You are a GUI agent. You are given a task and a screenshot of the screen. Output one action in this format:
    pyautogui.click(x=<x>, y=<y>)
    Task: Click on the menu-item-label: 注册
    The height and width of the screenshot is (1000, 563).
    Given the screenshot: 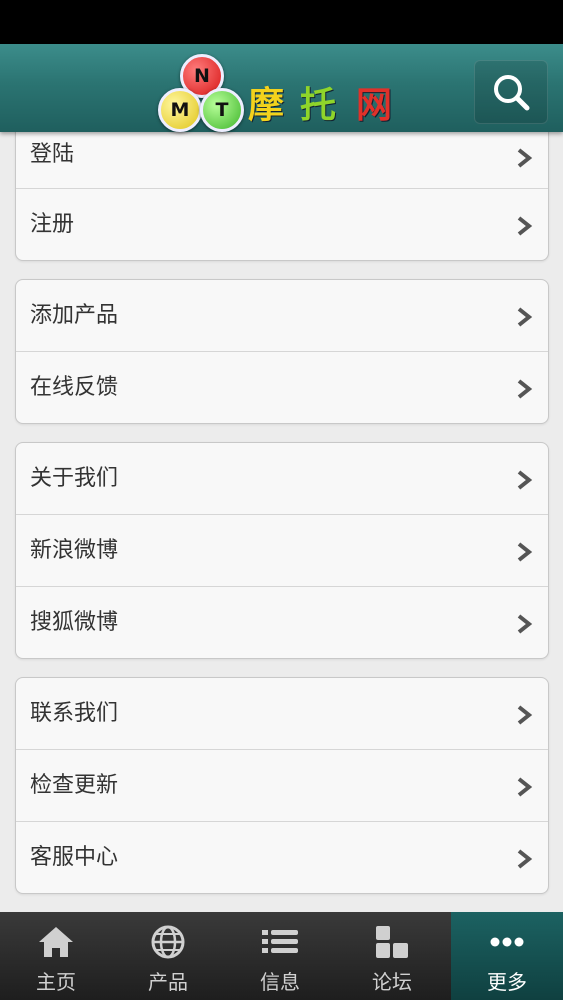 What is the action you would take?
    pyautogui.click(x=52, y=224)
    